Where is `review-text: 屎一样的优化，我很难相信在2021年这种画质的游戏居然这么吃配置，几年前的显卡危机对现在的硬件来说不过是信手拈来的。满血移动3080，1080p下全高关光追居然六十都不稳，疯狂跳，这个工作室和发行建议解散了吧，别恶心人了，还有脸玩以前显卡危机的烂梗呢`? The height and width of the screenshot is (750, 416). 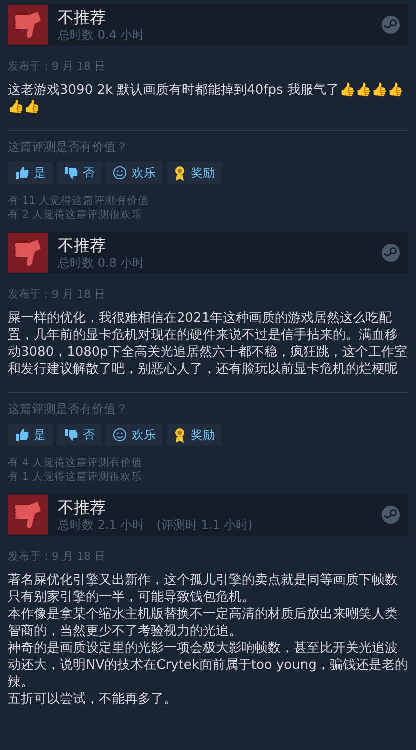 review-text: 屎一样的优化，我很难相信在2021年这种画质的游戏居然这么吃配置，几年前的显卡危机对现在的硬件来说不过是信手拈来的。满血移动3080，1080p下全高关光追居然六十都不稳，疯狂跳，这个工作室和发行建议解散了吧，别恶心人了，还有脸玩以前显卡危机的烂梗呢 is located at coordinates (208, 344).